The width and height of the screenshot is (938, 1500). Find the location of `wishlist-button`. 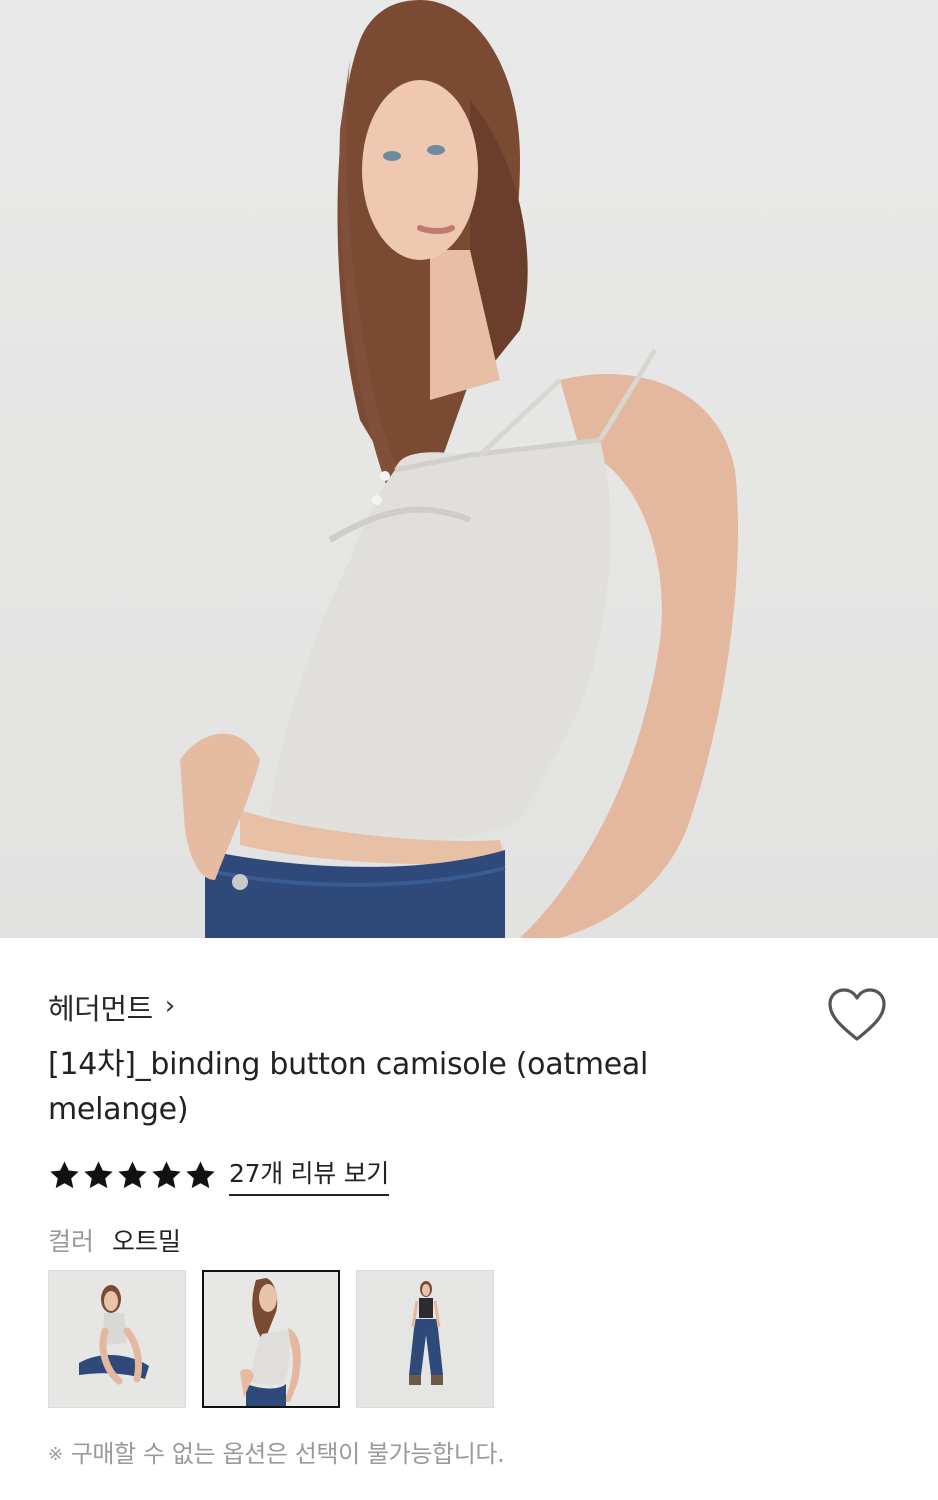

wishlist-button is located at coordinates (857, 1015).